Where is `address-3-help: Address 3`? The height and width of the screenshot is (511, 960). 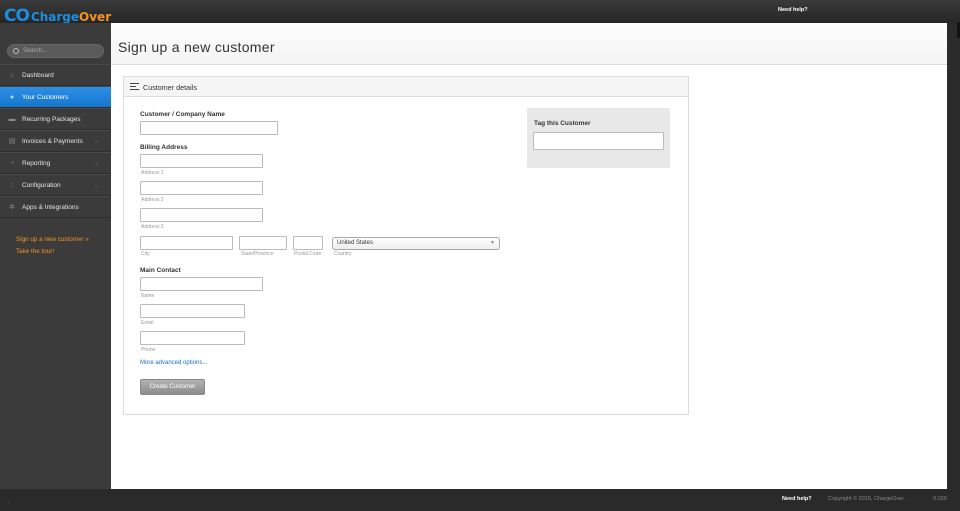 address-3-help: Address 3 is located at coordinates (152, 227).